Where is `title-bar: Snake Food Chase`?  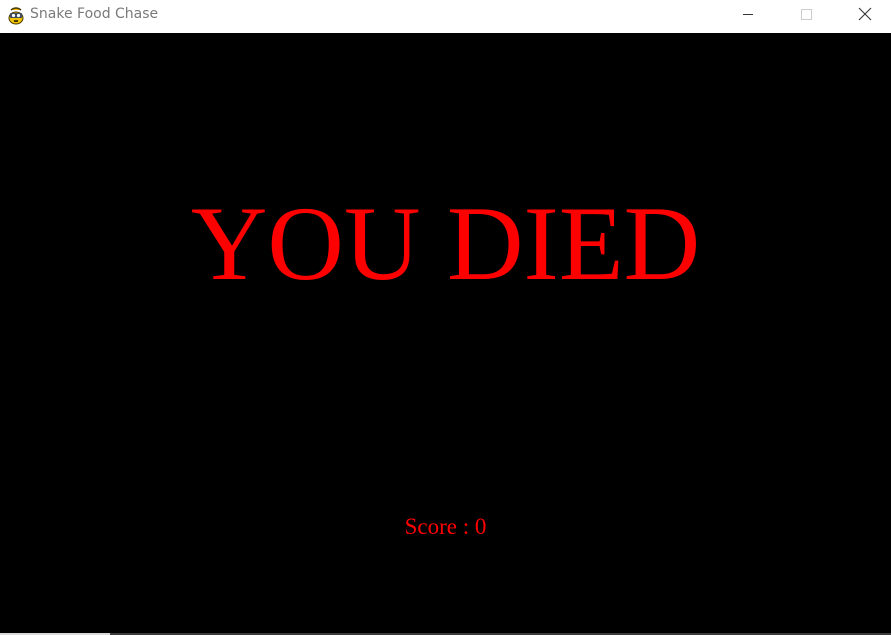
title-bar: Snake Food Chase is located at coordinates (445, 16).